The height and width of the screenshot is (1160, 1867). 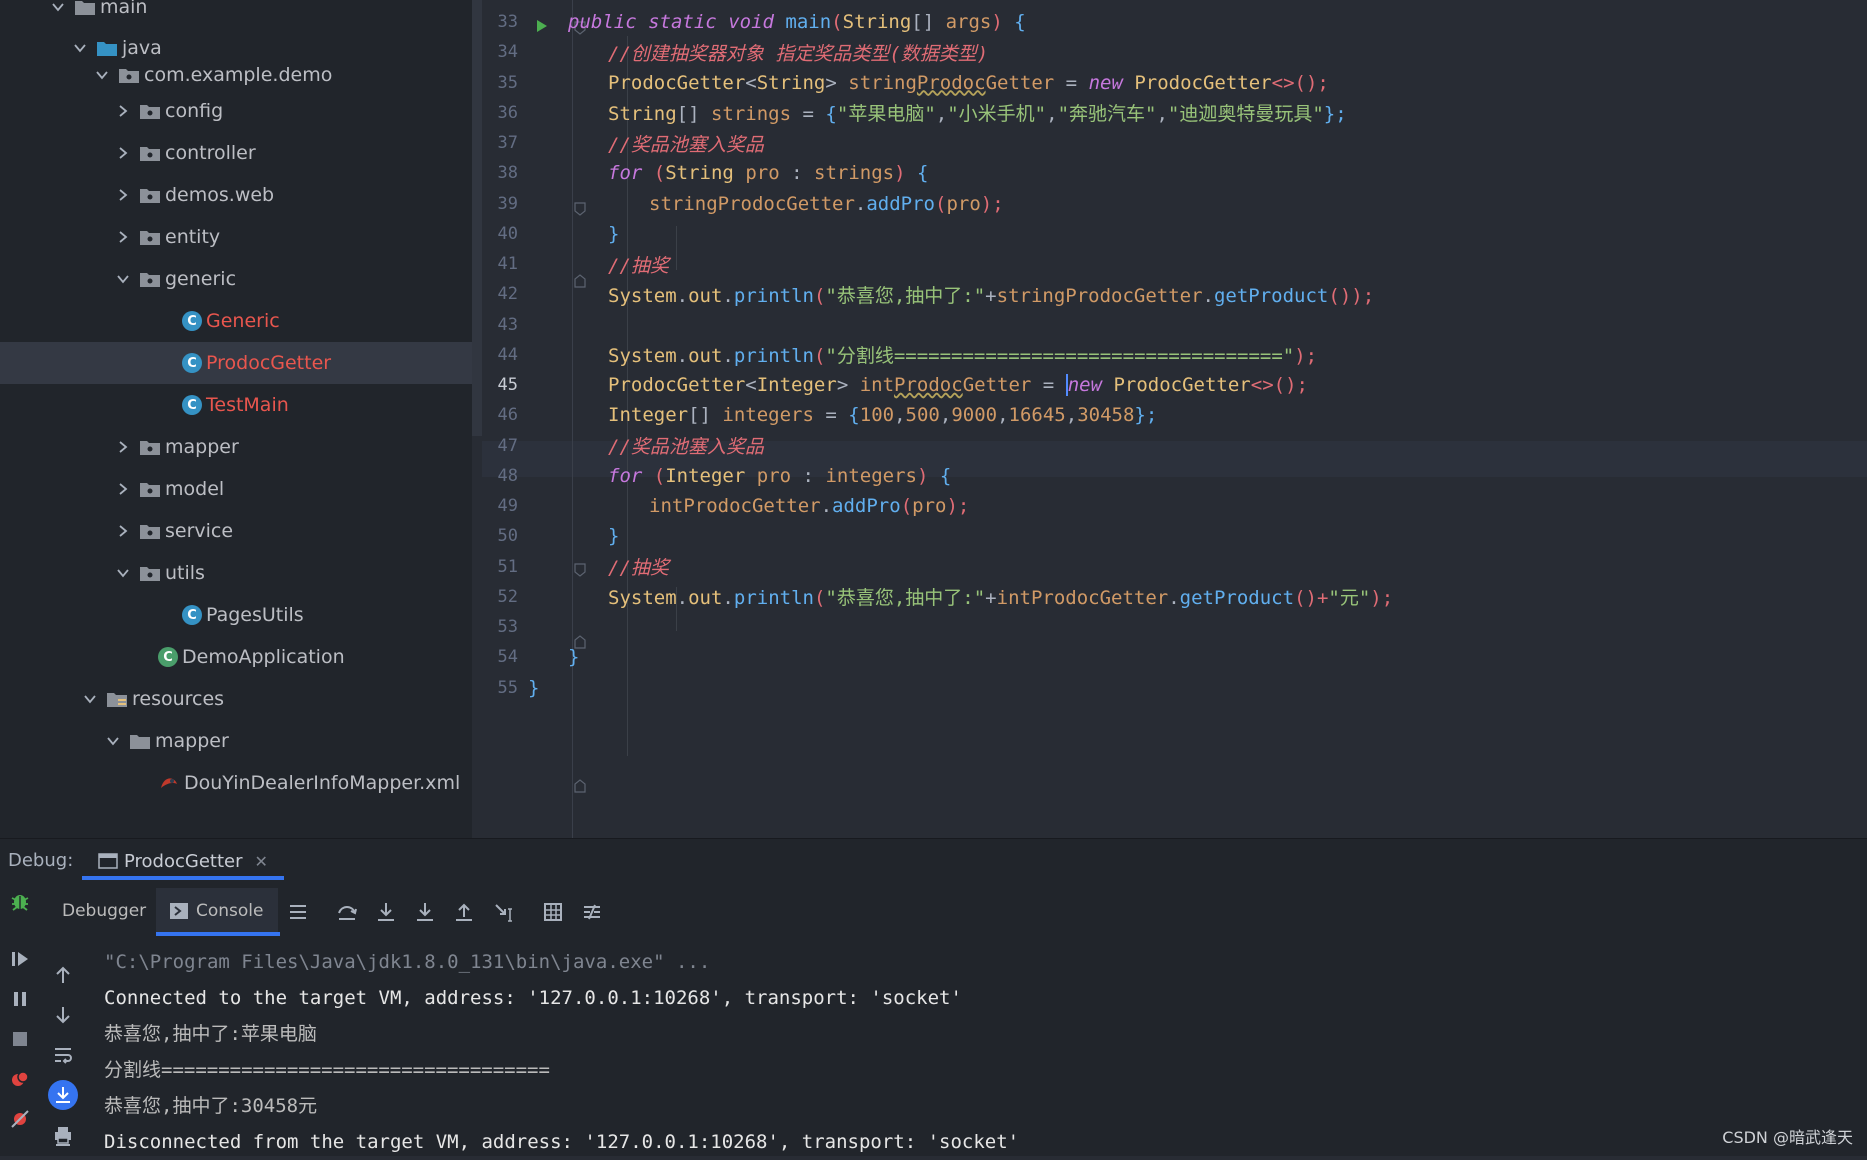 I want to click on scroll-to-end-icon, so click(x=63, y=1095).